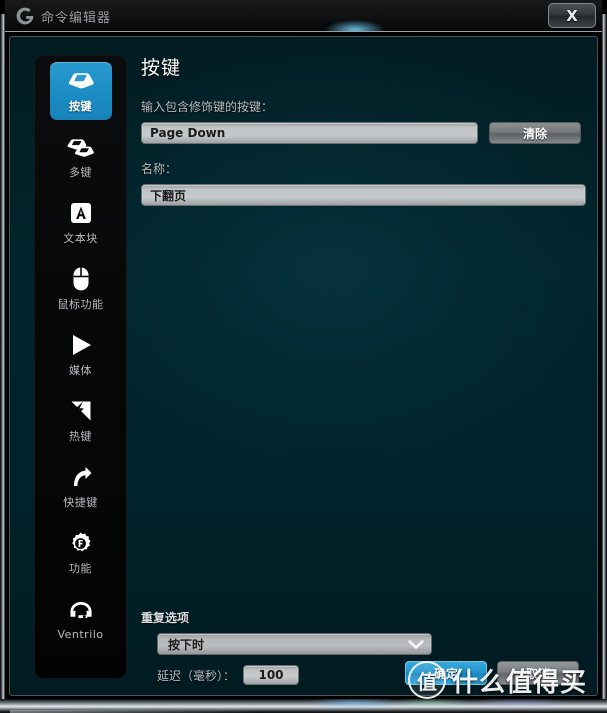 This screenshot has width=607, height=713. I want to click on mouse-icon, so click(81, 279).